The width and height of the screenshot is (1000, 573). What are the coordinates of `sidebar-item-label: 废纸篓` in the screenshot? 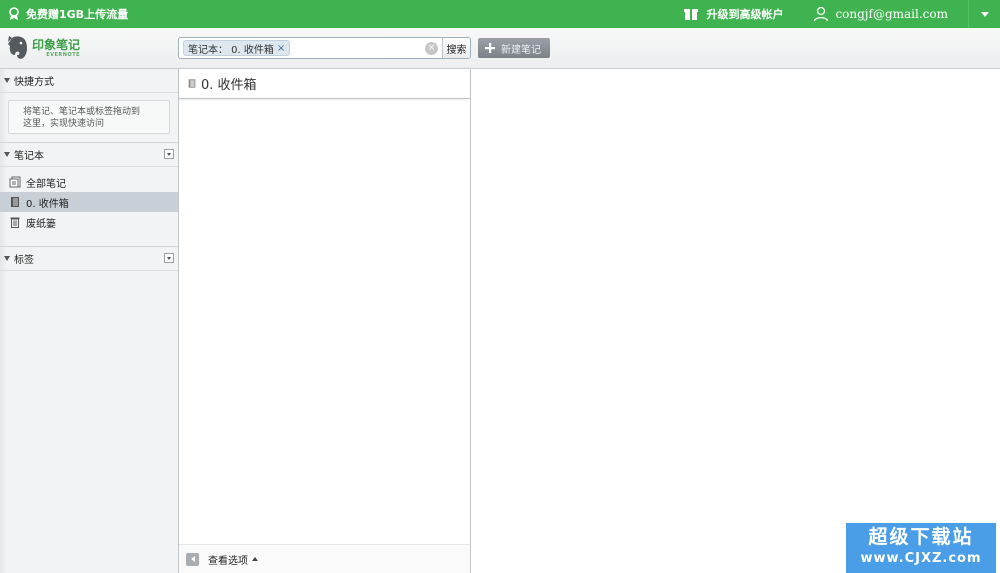 It's located at (41, 224).